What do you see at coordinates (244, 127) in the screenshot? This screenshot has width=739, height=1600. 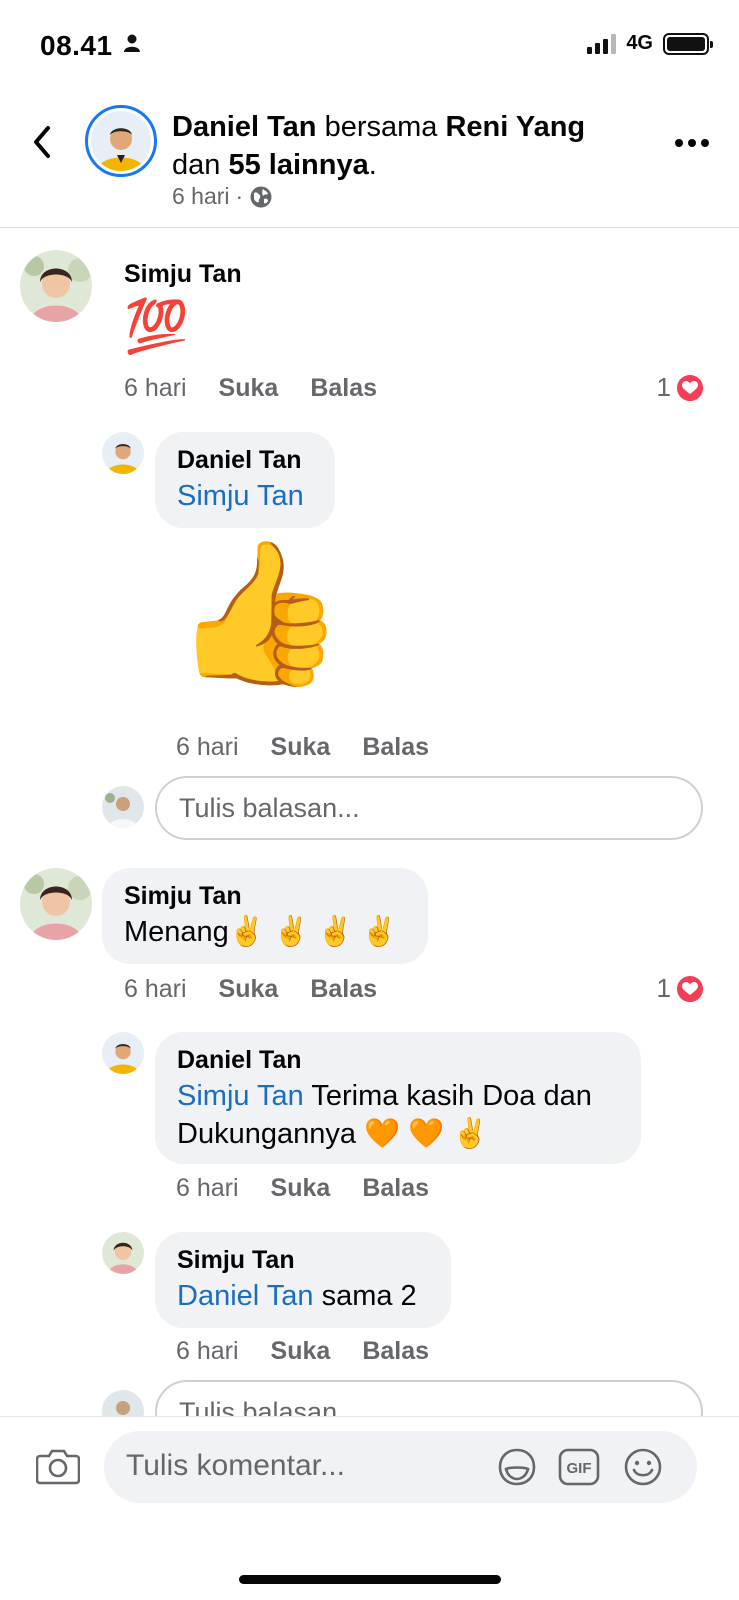 I see `author-name: Daniel Tan` at bounding box center [244, 127].